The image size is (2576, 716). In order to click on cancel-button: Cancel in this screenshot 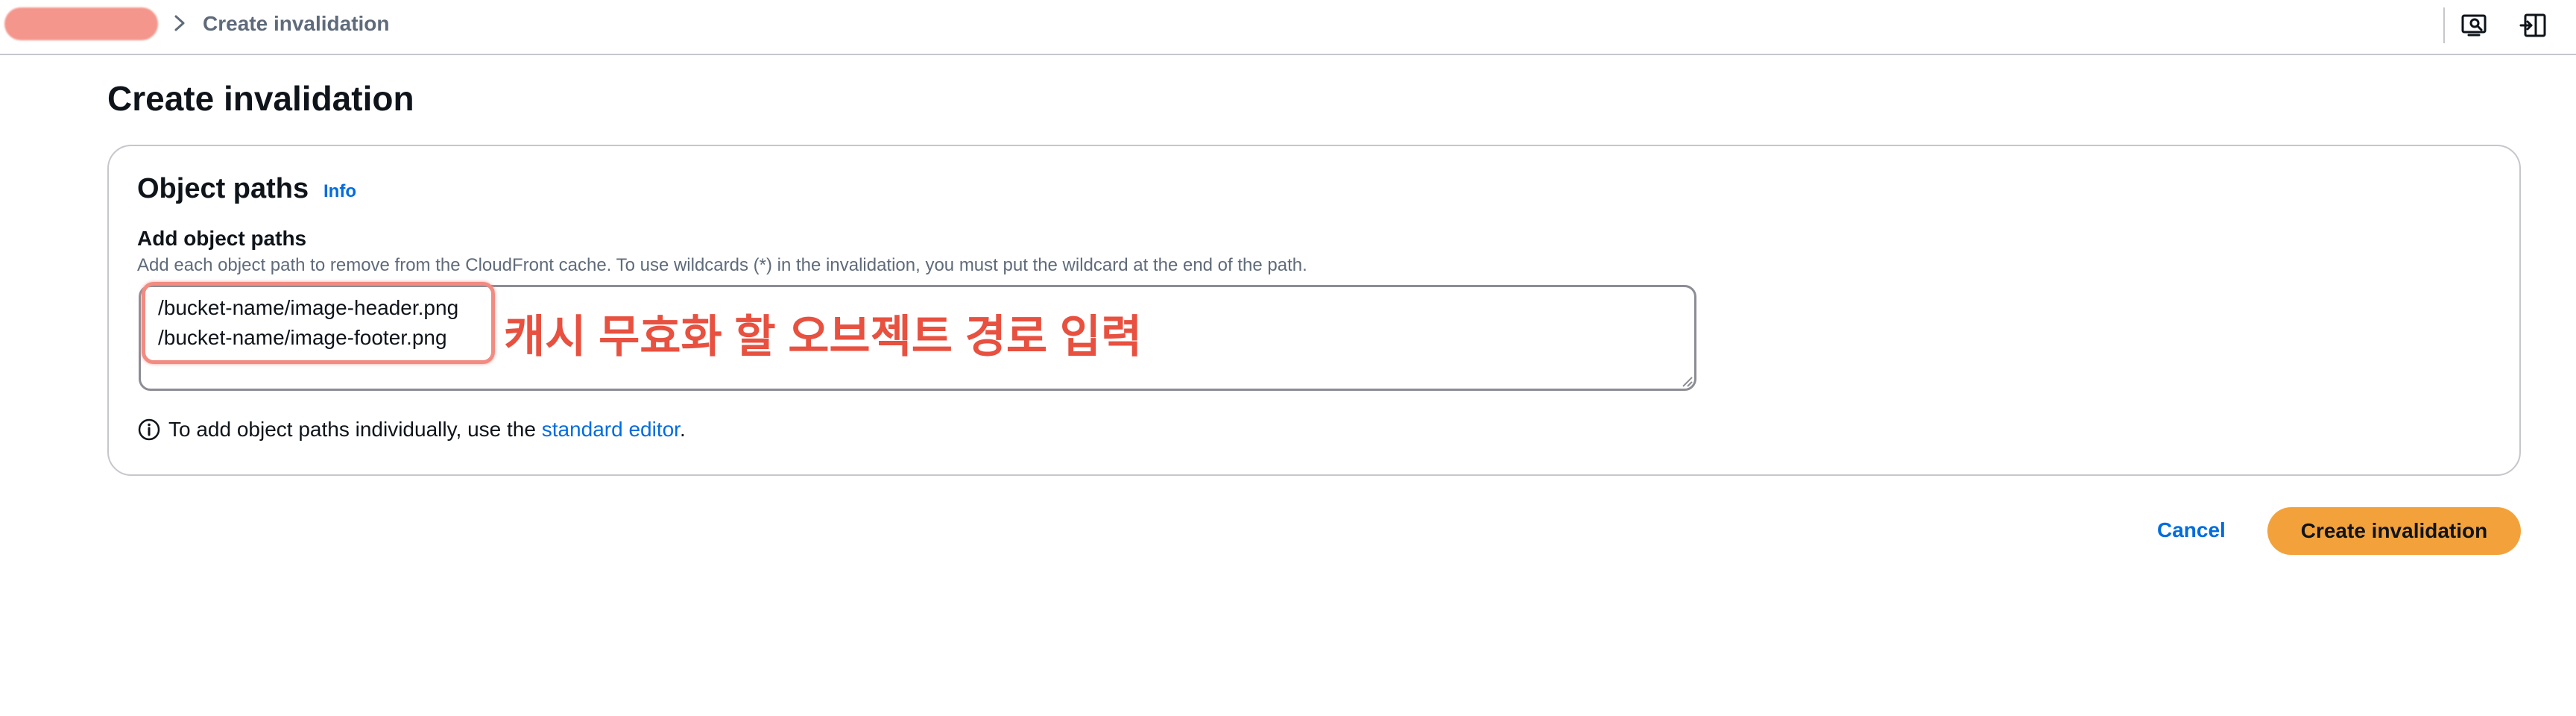, I will do `click(2191, 530)`.